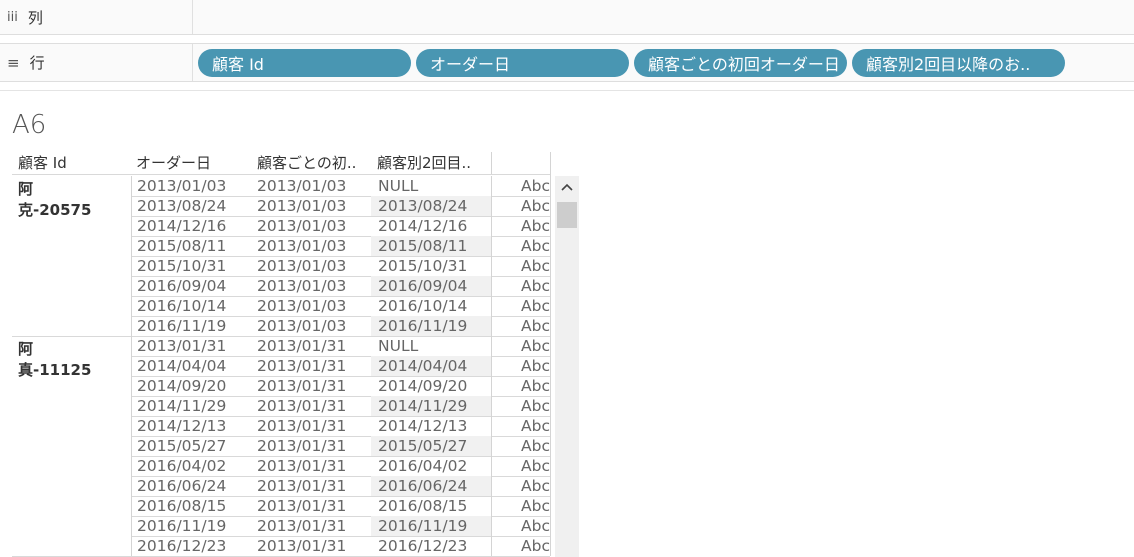 Image resolution: width=1134 pixels, height=557 pixels. Describe the element at coordinates (55, 199) in the screenshot. I see `customer-id-cell: 阿克-20575` at that location.